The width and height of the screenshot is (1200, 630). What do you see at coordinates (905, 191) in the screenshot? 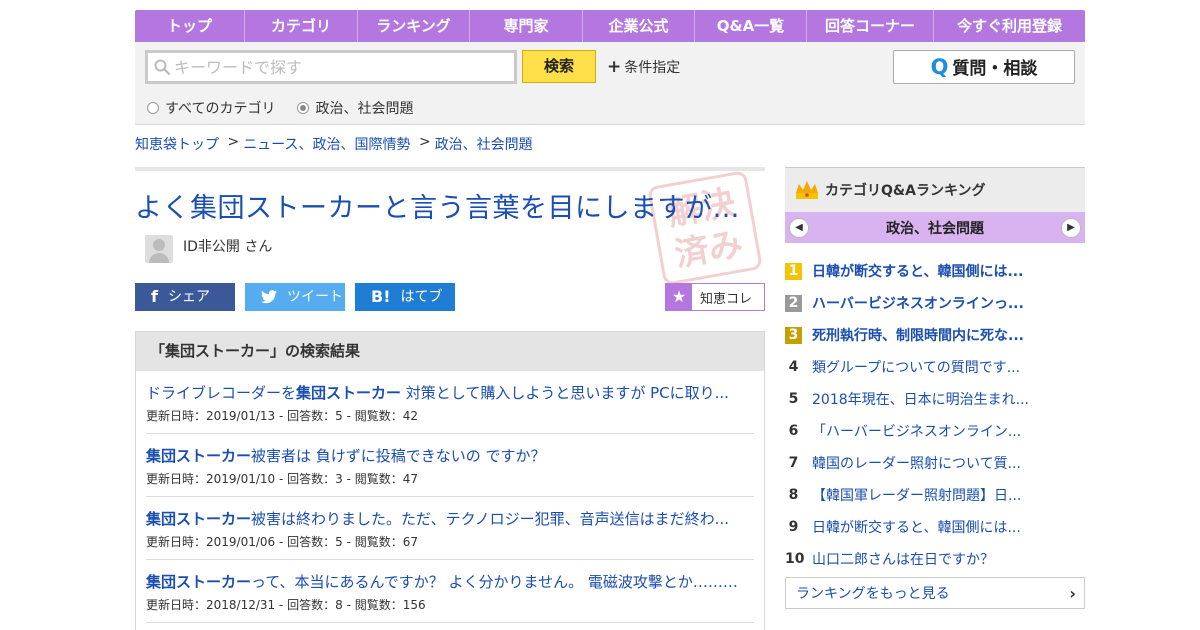
I see `ranking-heading-label: カテゴリQ&Aランキング` at bounding box center [905, 191].